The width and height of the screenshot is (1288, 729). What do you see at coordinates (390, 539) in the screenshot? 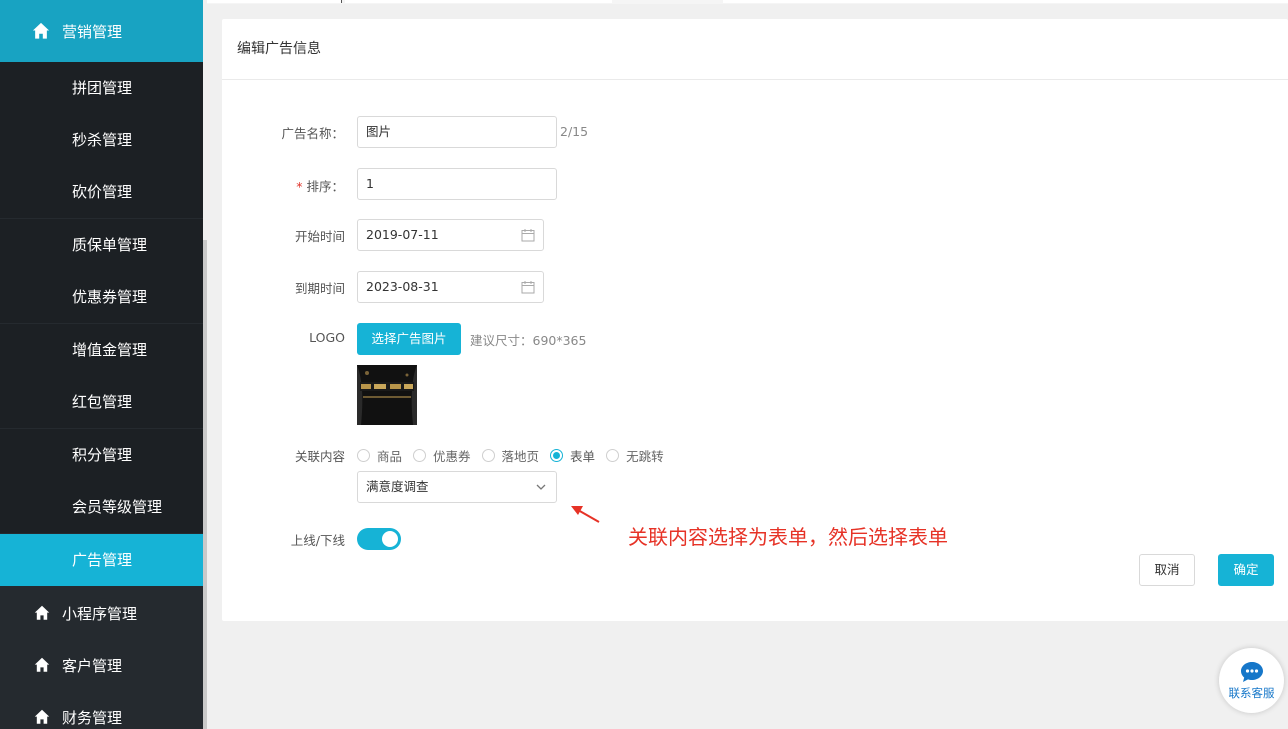
I see `toggle-knob` at bounding box center [390, 539].